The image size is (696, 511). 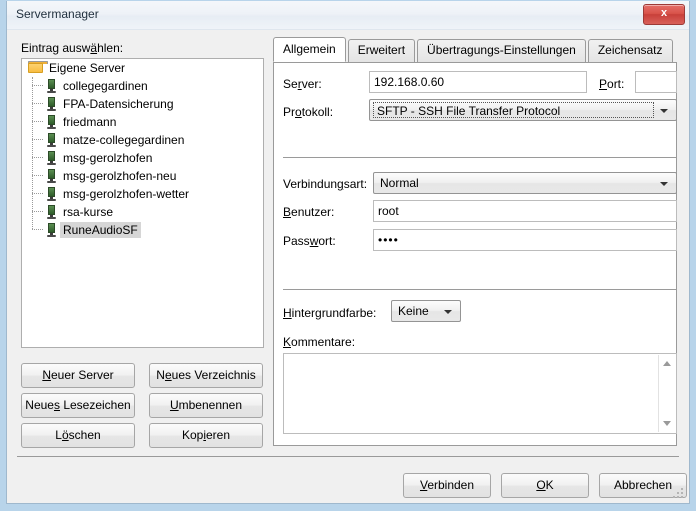 I want to click on tree-item: rsa-kurse, so click(x=142, y=212).